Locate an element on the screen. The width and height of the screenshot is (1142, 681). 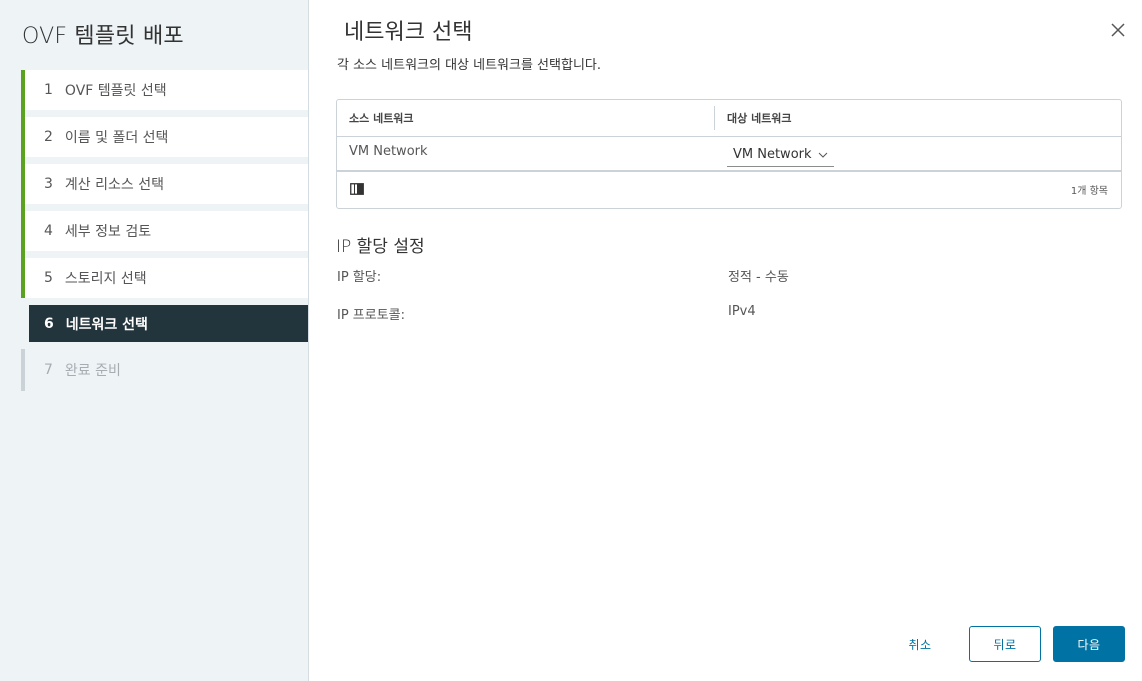
ip-allocation-settings-title: IP 할당 설정 is located at coordinates (380, 247).